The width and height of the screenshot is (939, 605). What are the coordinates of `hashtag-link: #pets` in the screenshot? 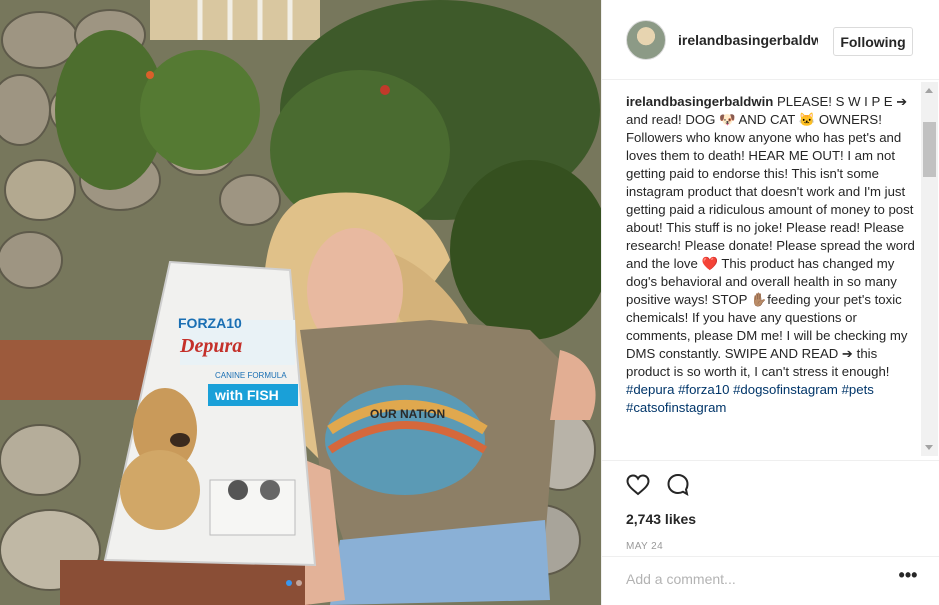 It's located at (858, 389).